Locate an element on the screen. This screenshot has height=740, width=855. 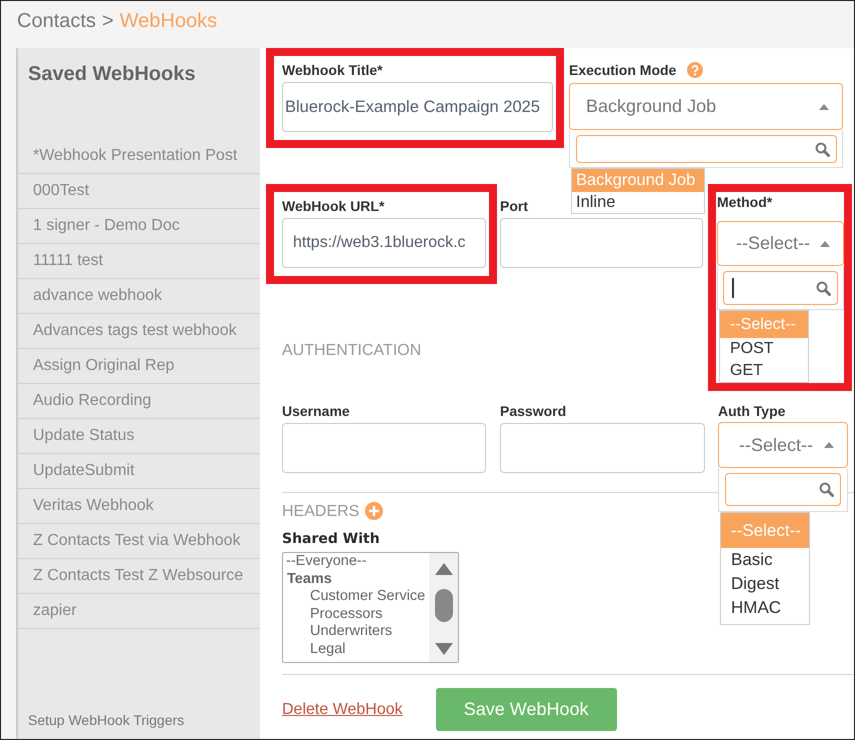
scroll-up-arrow-icon is located at coordinates (443, 569).